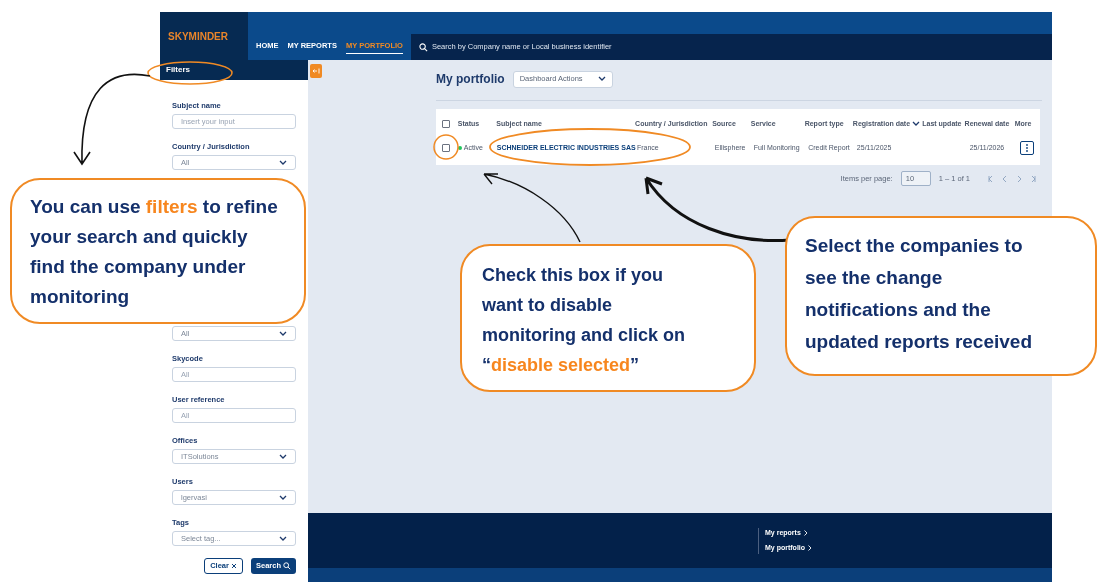  Describe the element at coordinates (470, 79) in the screenshot. I see `page-title: My portfolio` at that location.